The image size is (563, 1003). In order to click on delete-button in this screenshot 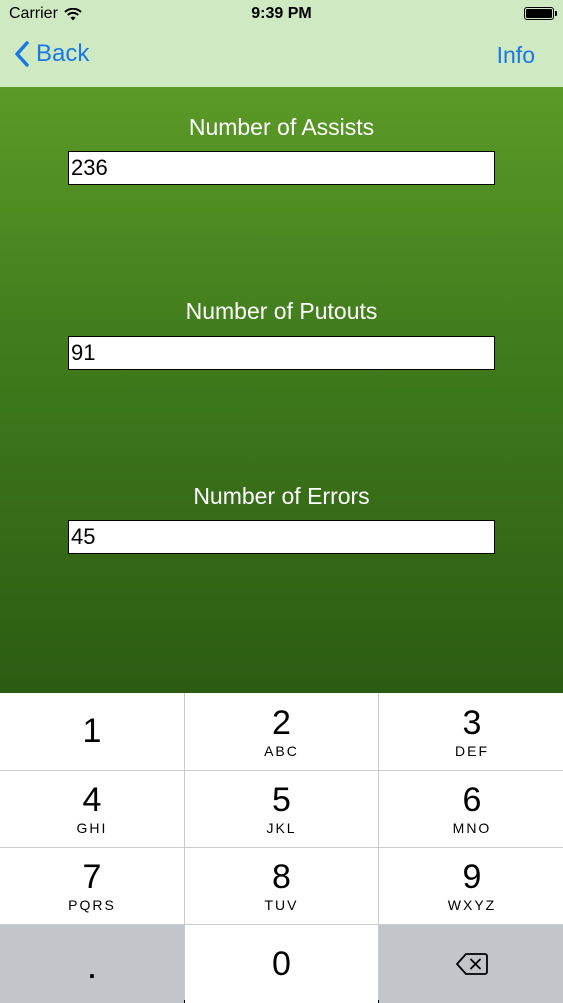, I will do `click(471, 964)`.